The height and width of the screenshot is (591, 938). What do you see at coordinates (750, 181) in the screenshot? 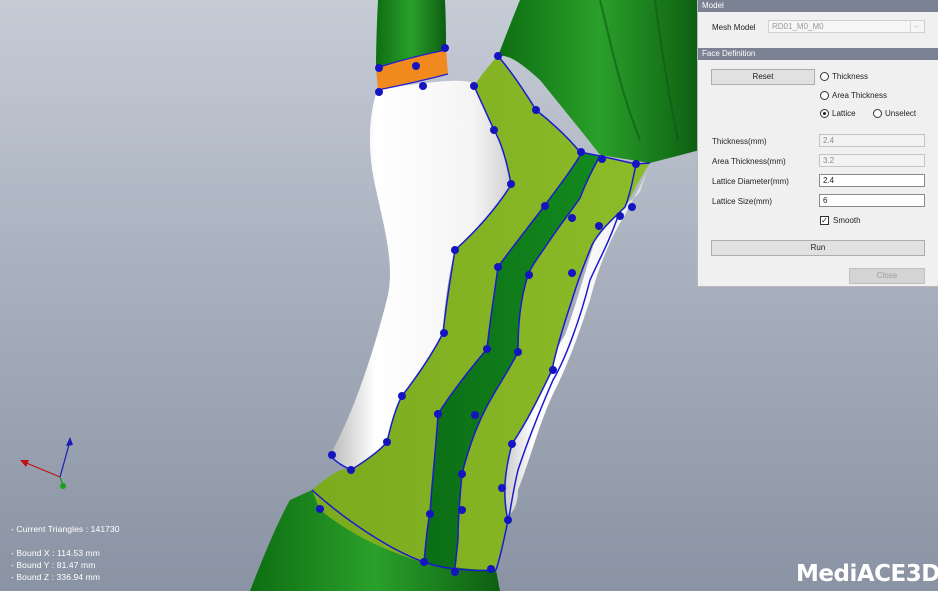
I see `lattice-diameter-label: Lattice Diameter(mm)` at bounding box center [750, 181].